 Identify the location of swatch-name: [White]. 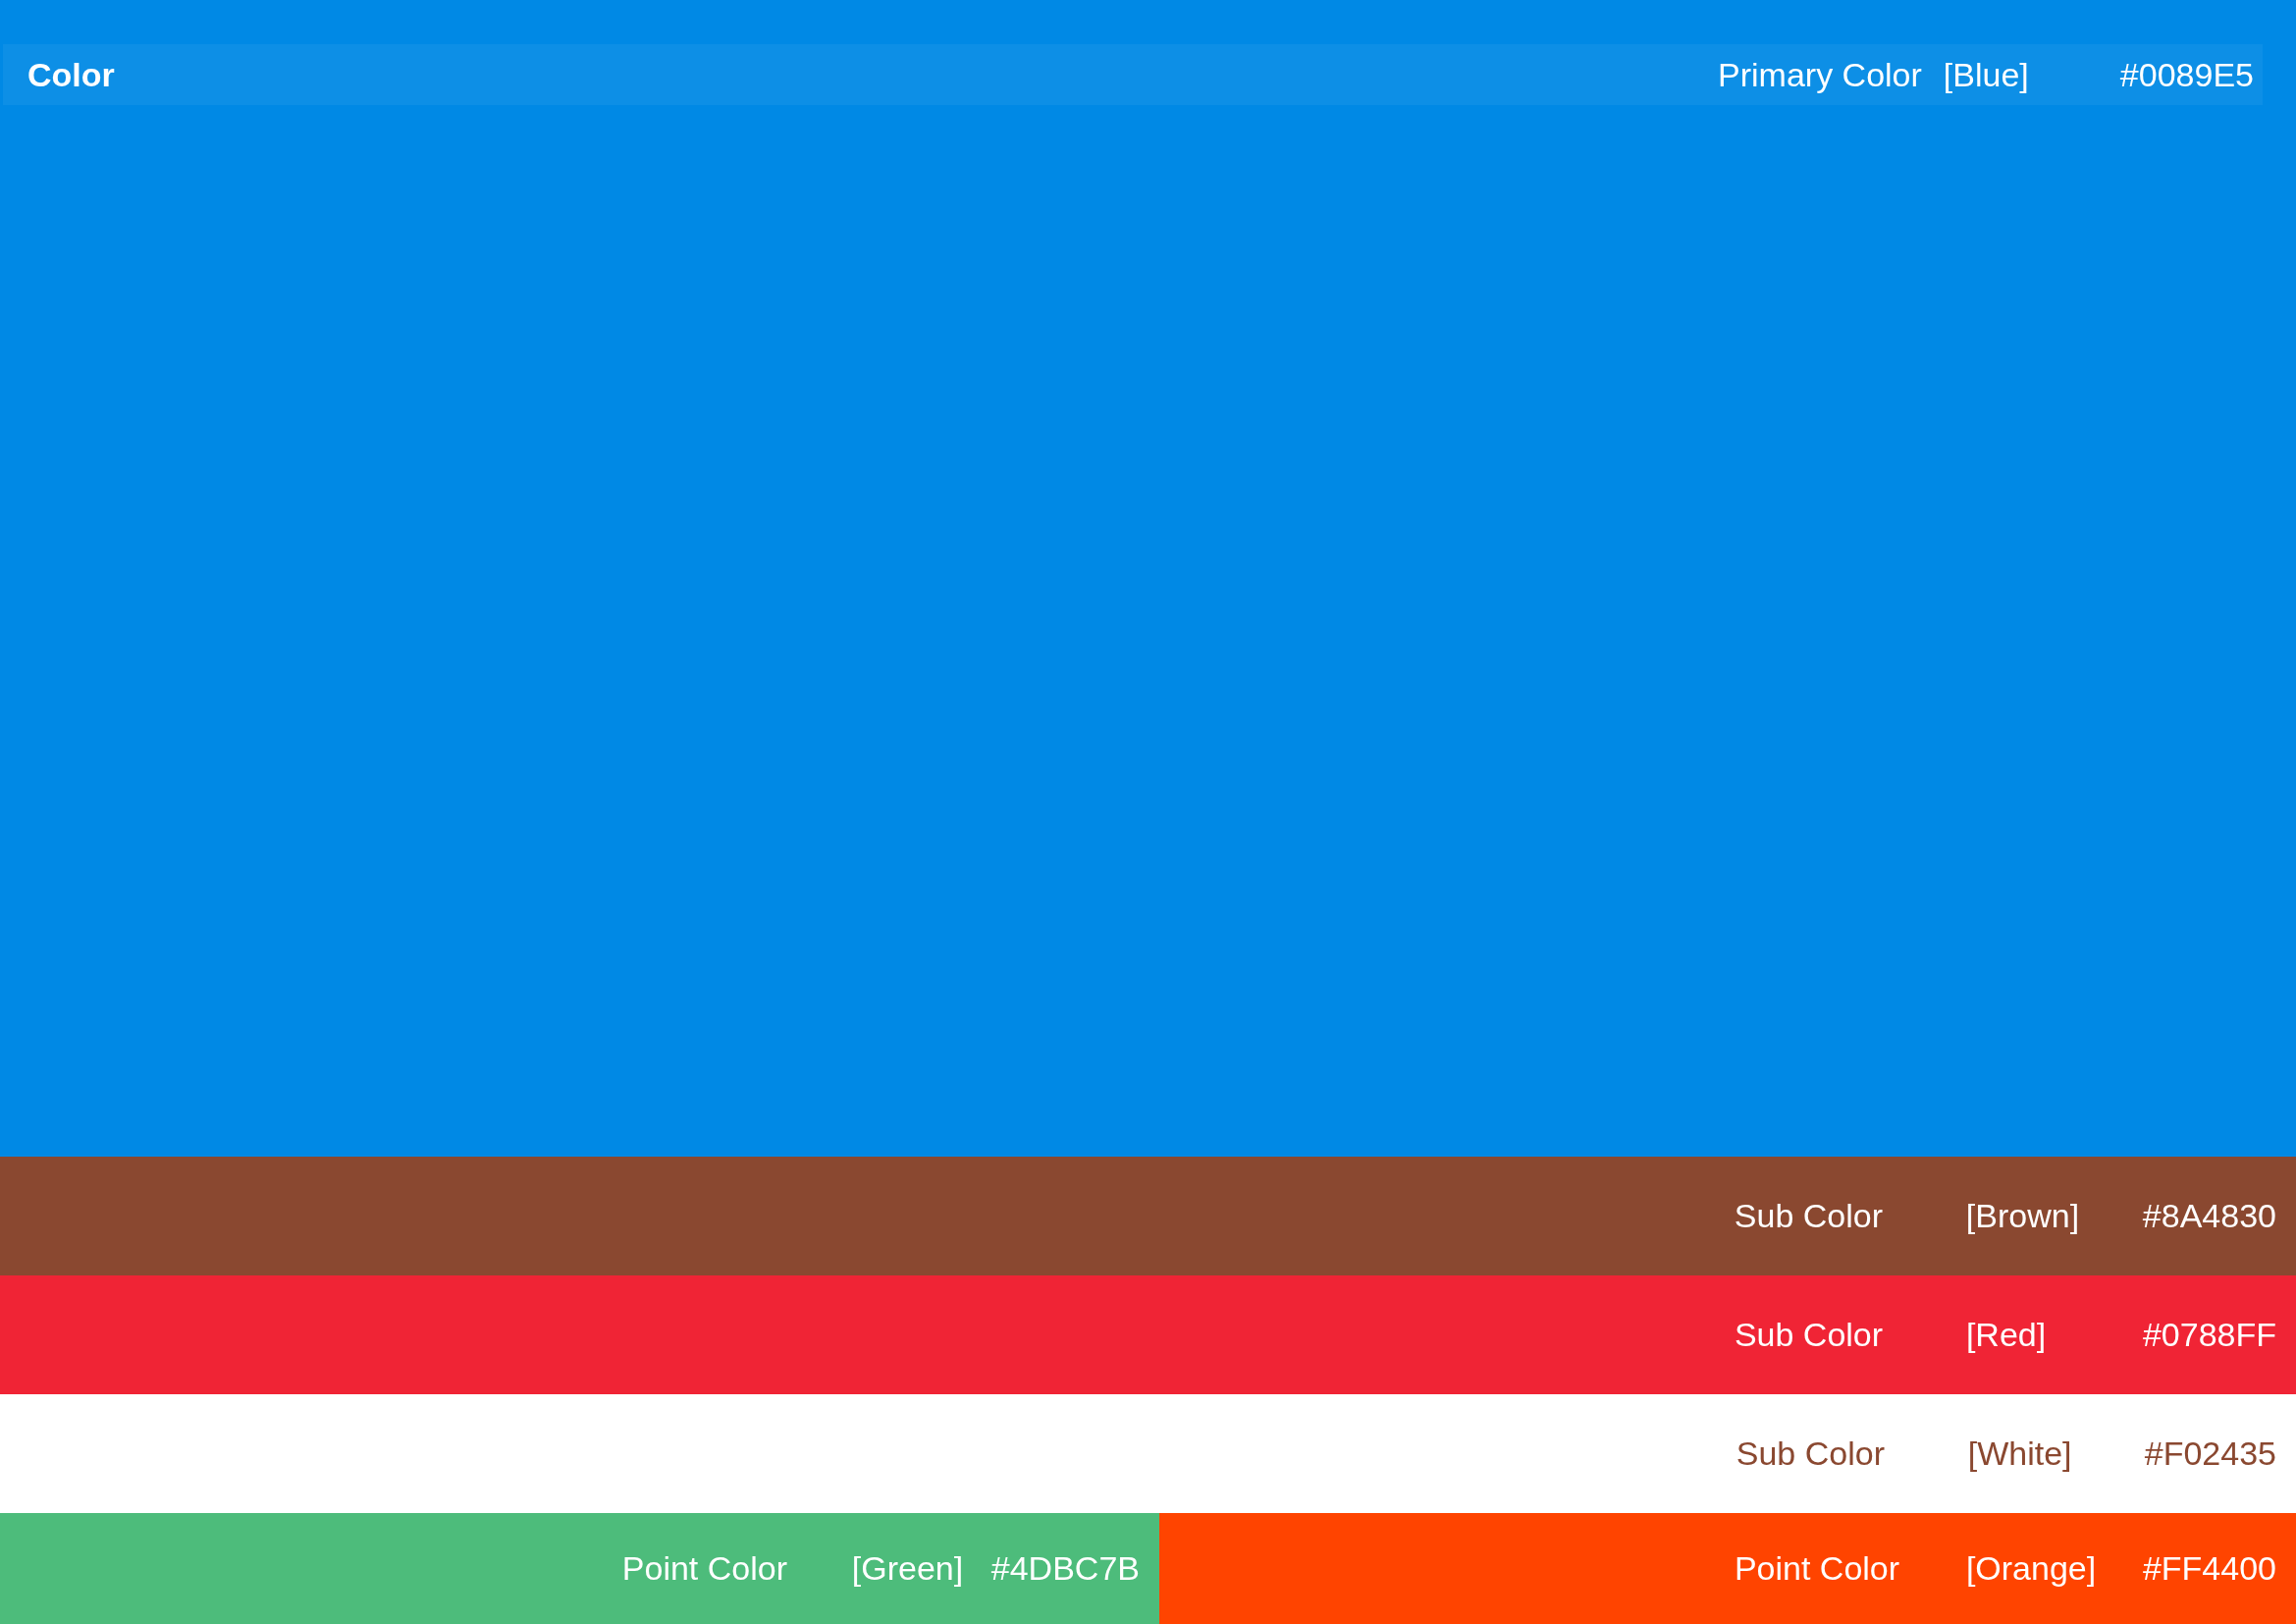
(2020, 1454).